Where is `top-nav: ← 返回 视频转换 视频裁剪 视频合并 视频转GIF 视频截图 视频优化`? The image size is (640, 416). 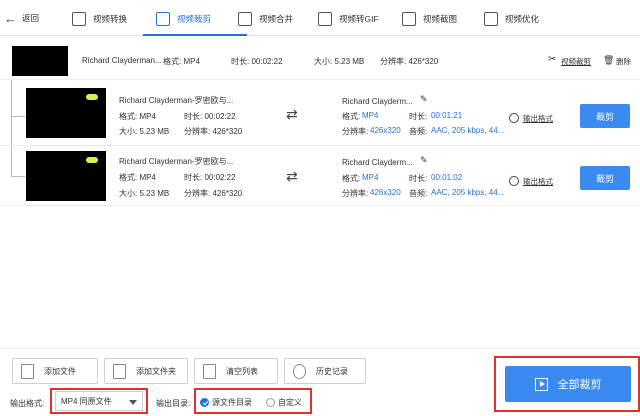 top-nav: ← 返回 视频转换 视频裁剪 视频合并 视频转GIF 视频截图 视频优化 is located at coordinates (320, 18).